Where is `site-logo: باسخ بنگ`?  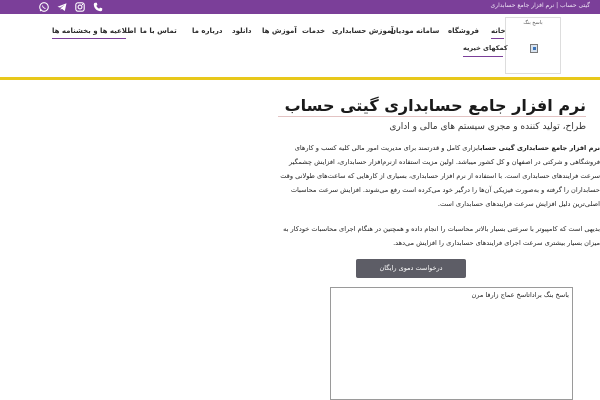 site-logo: باسخ بنگ is located at coordinates (533, 45).